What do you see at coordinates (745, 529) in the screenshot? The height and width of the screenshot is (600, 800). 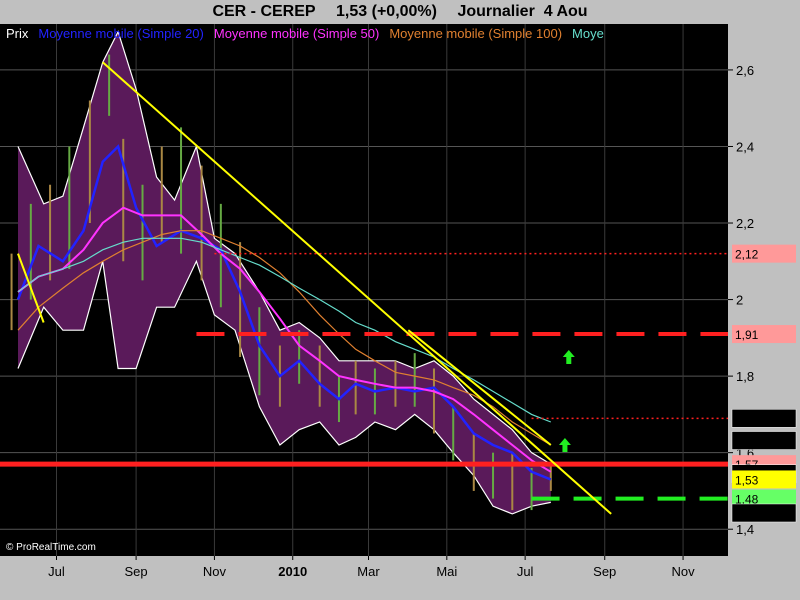 I see `y-tick-label: 1,4` at bounding box center [745, 529].